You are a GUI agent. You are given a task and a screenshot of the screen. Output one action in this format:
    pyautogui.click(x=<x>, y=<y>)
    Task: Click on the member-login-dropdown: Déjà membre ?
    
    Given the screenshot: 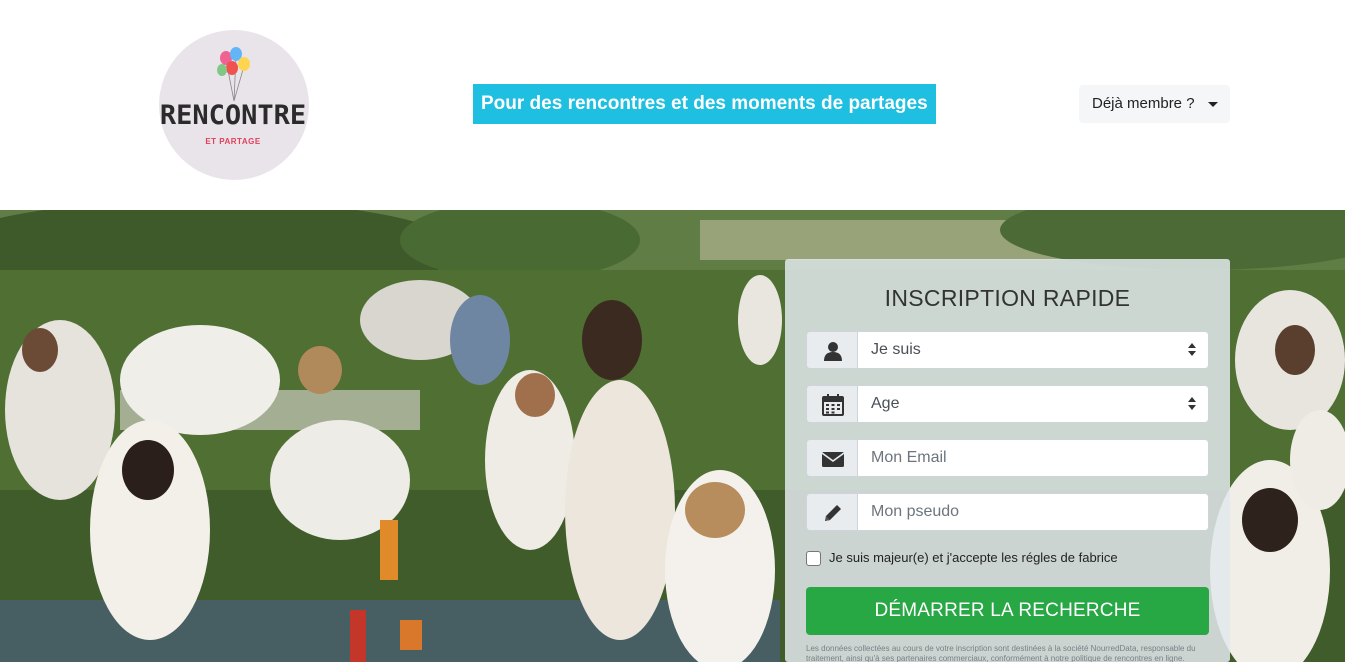 What is the action you would take?
    pyautogui.click(x=1154, y=104)
    